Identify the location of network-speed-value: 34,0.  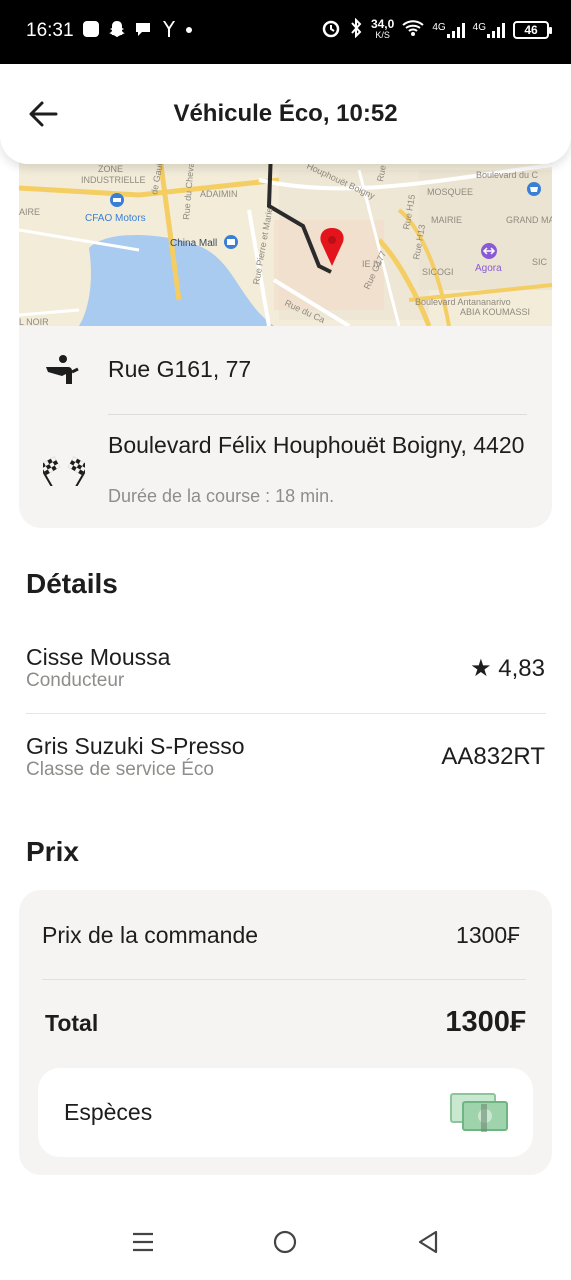
(382, 23).